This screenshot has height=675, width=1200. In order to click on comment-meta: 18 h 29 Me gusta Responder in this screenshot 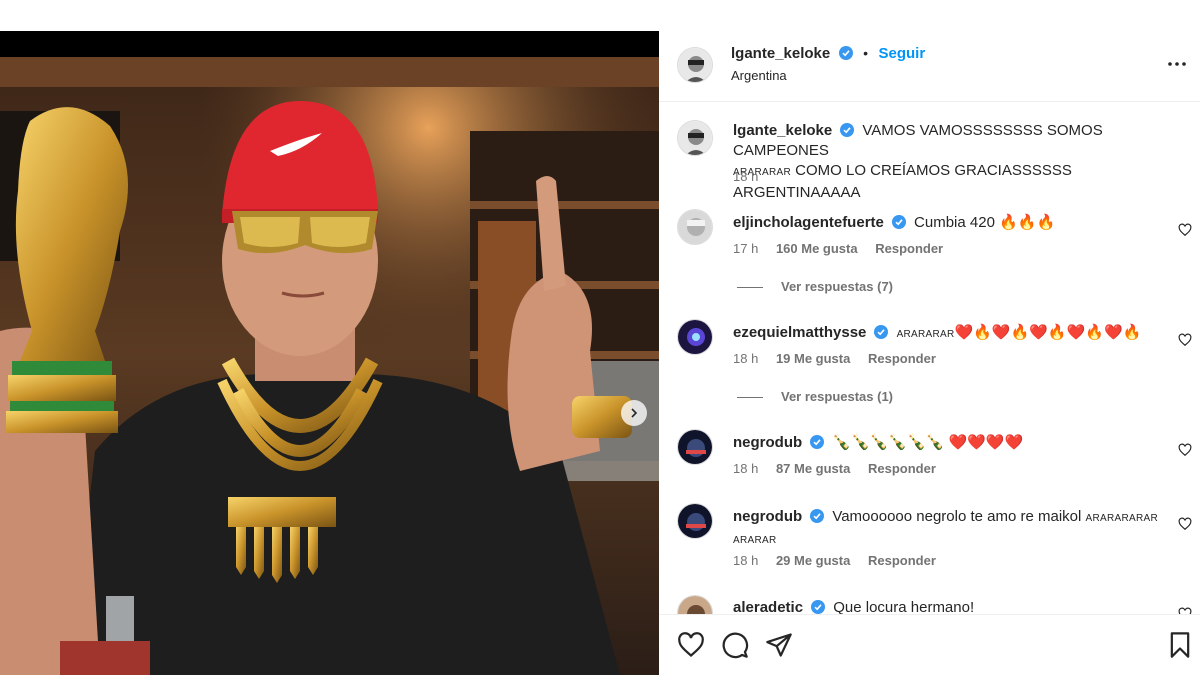, I will do `click(841, 560)`.